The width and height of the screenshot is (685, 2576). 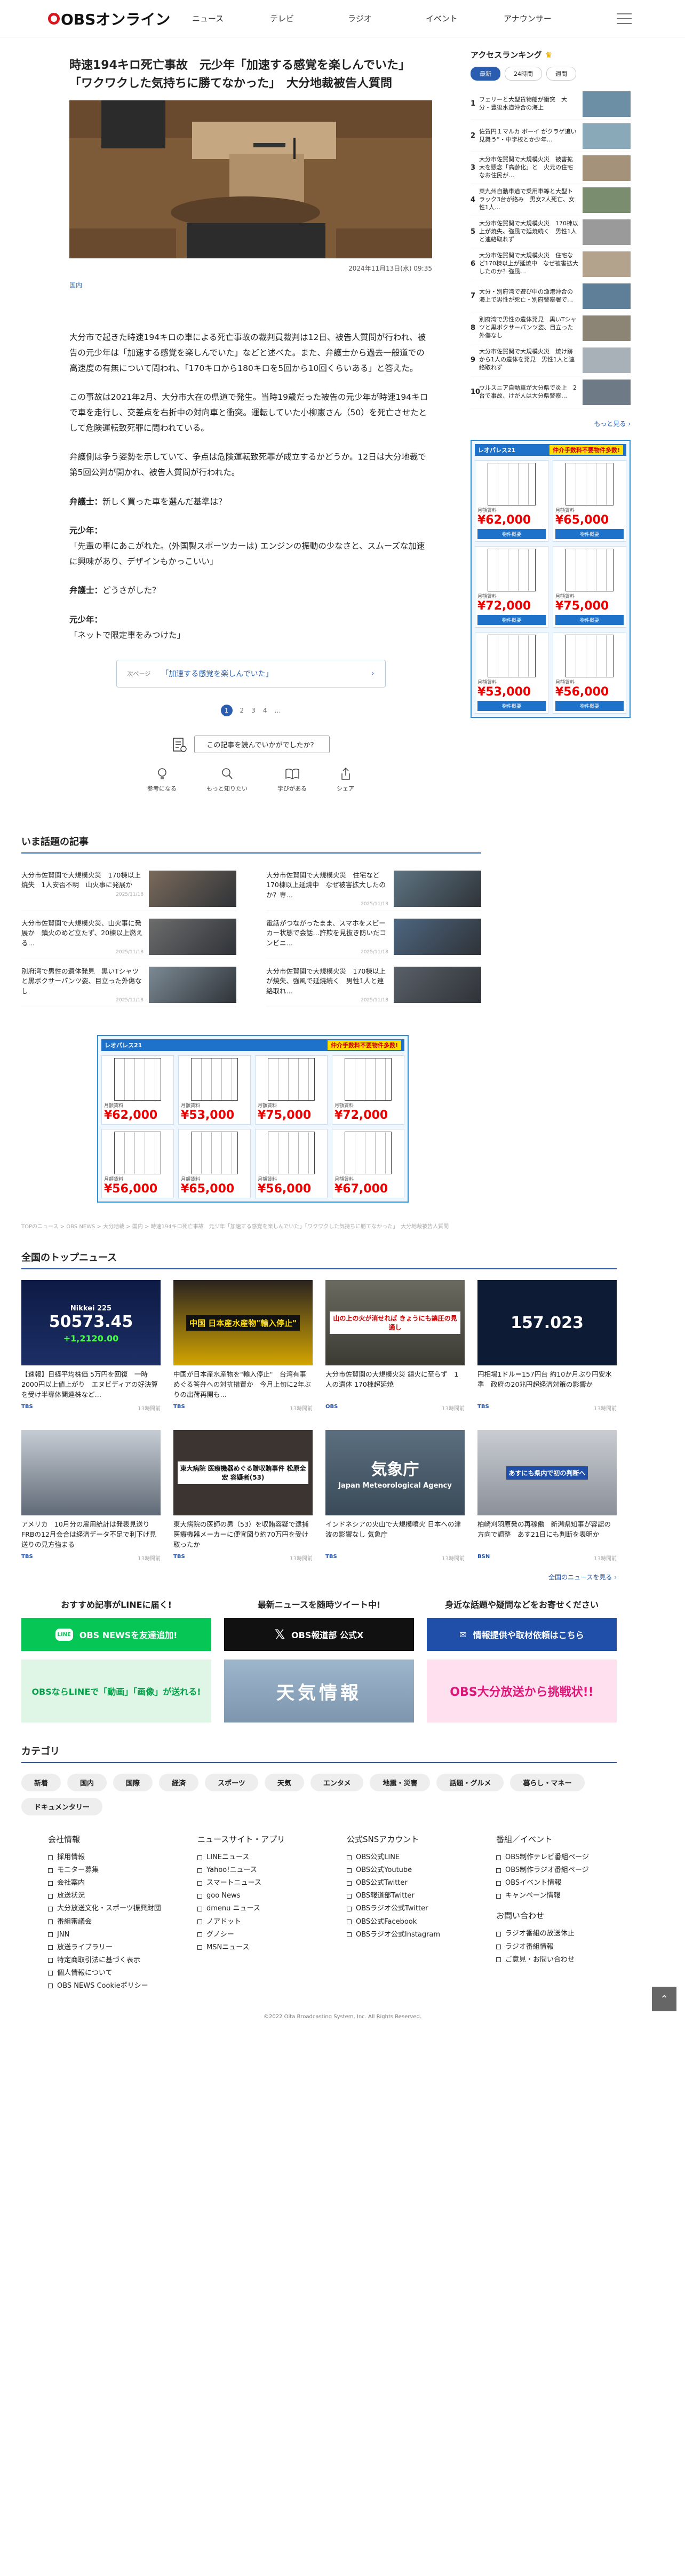 What do you see at coordinates (272, 1857) in the screenshot?
I see `footer-link: LINEニュース` at bounding box center [272, 1857].